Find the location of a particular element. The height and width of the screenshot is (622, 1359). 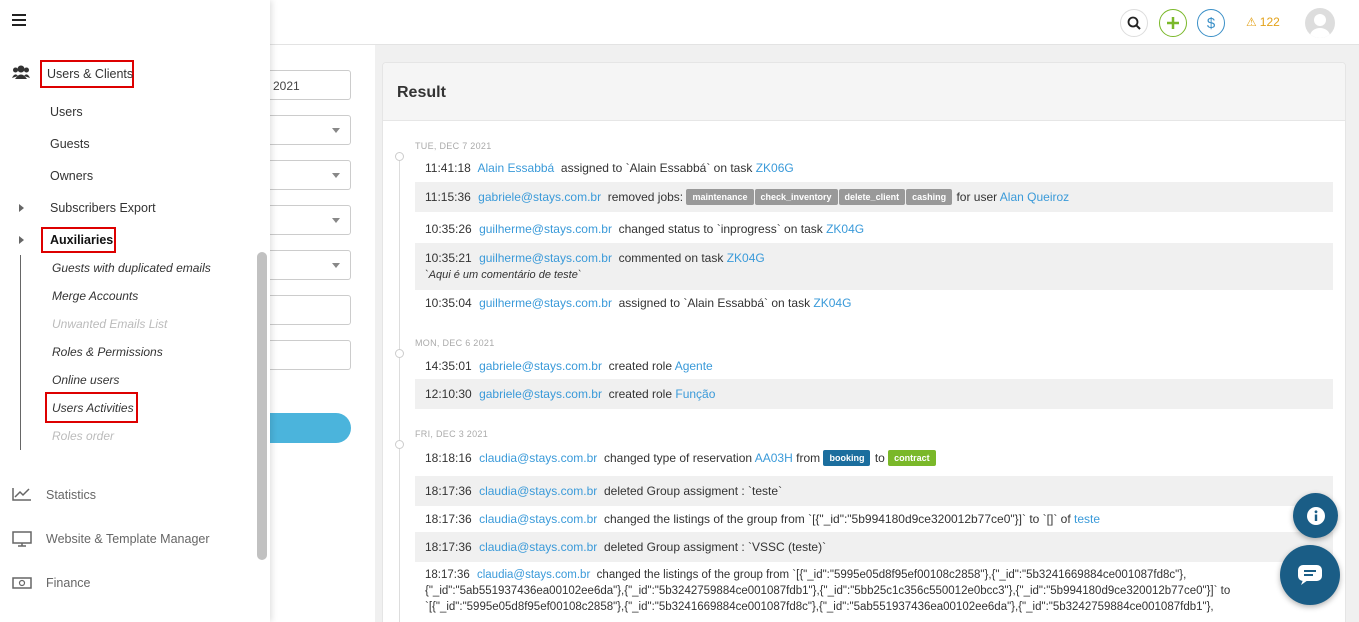

role-link: Agente is located at coordinates (694, 366).